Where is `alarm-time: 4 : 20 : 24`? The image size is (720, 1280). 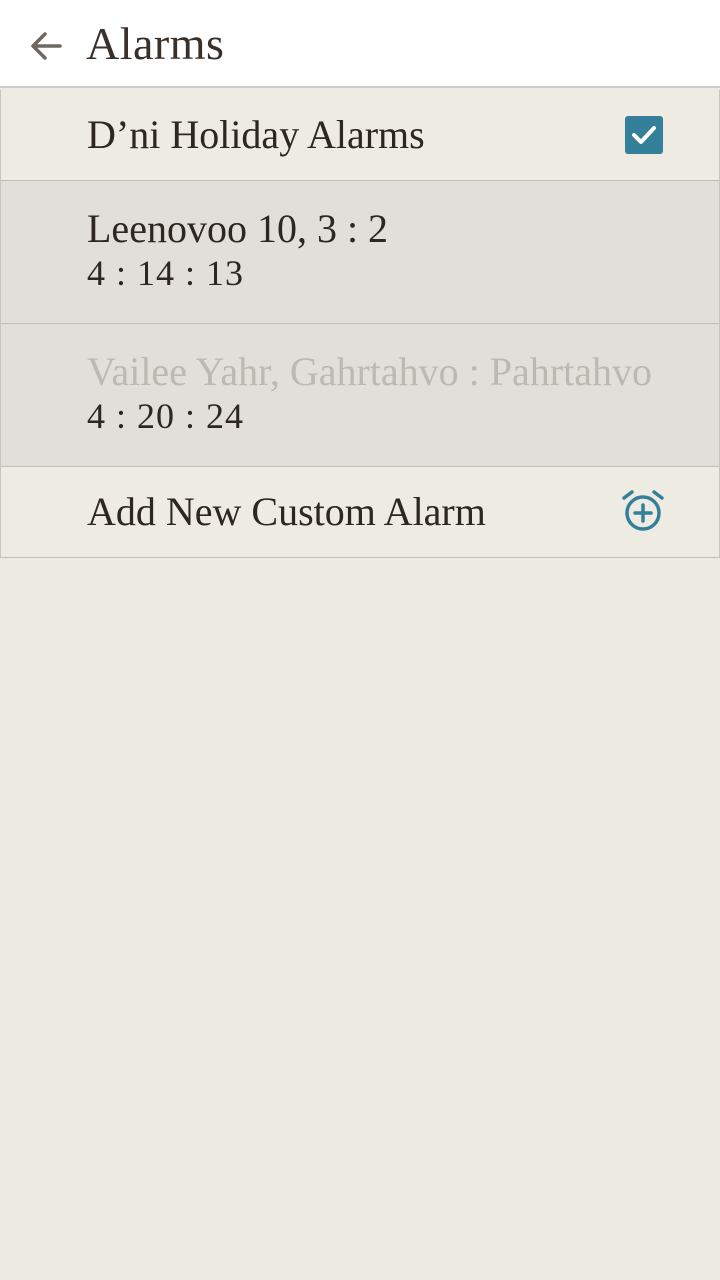 alarm-time: 4 : 20 : 24 is located at coordinates (166, 416).